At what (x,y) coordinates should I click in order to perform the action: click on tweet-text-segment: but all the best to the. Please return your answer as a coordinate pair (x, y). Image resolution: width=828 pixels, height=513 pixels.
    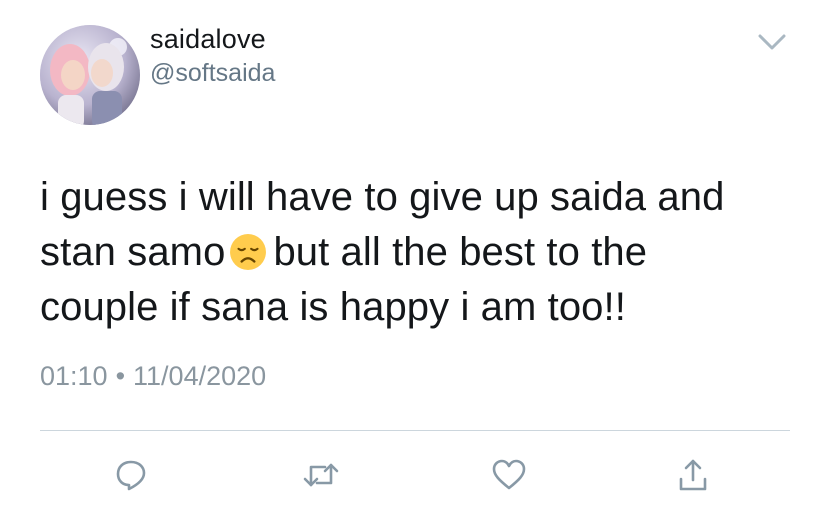
    Looking at the image, I should click on (460, 252).